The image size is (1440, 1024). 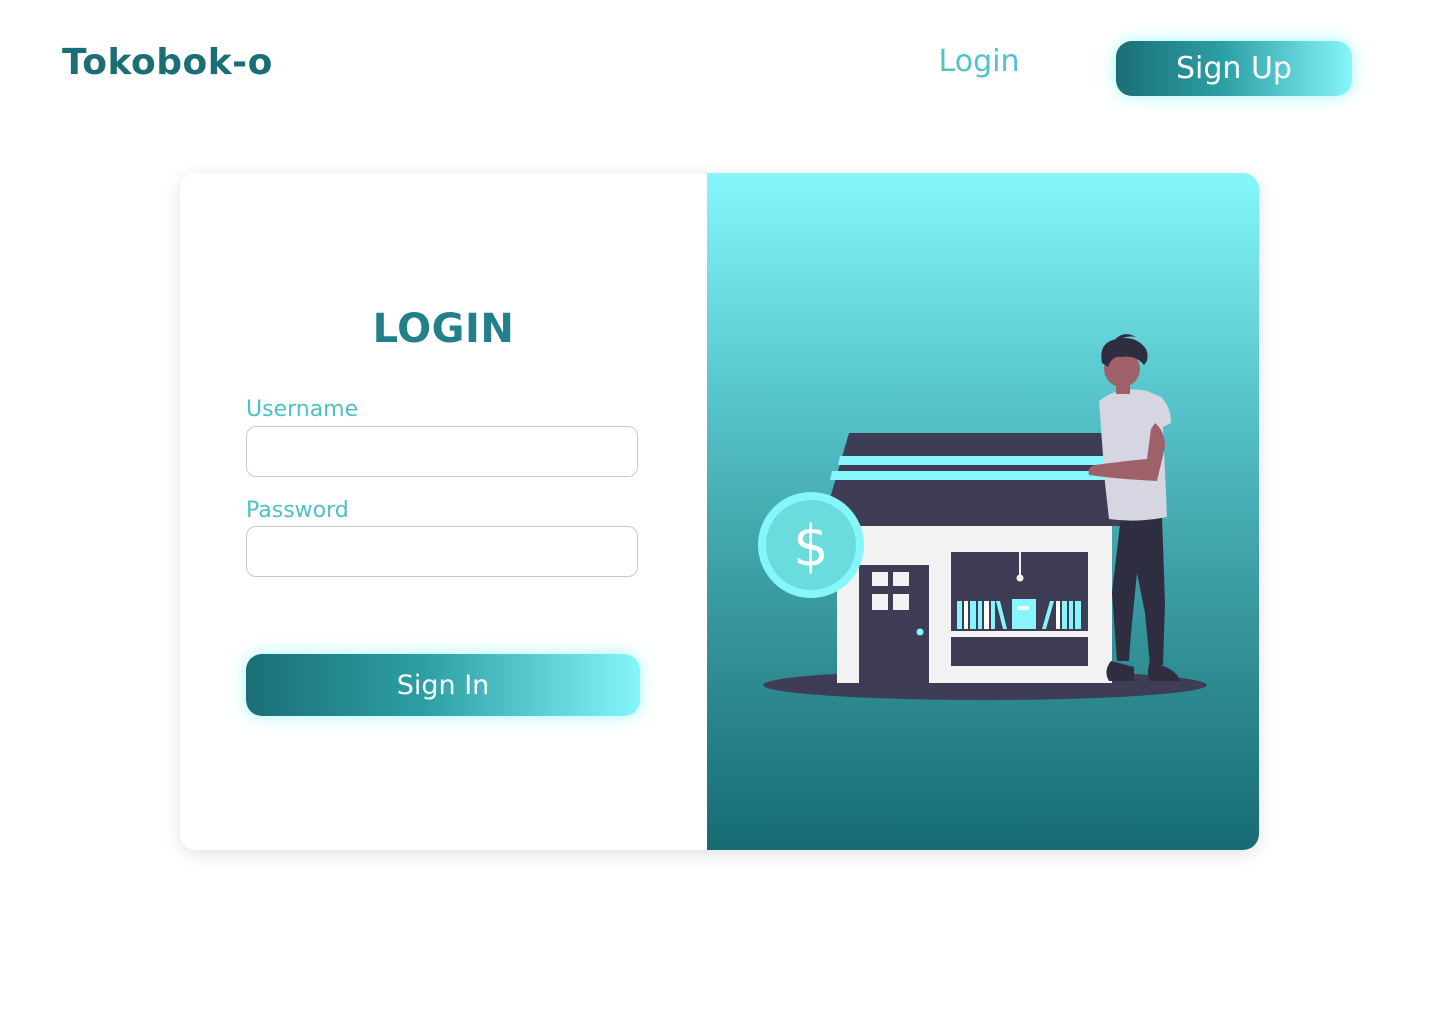 What do you see at coordinates (297, 510) in the screenshot?
I see `password-label: Password` at bounding box center [297, 510].